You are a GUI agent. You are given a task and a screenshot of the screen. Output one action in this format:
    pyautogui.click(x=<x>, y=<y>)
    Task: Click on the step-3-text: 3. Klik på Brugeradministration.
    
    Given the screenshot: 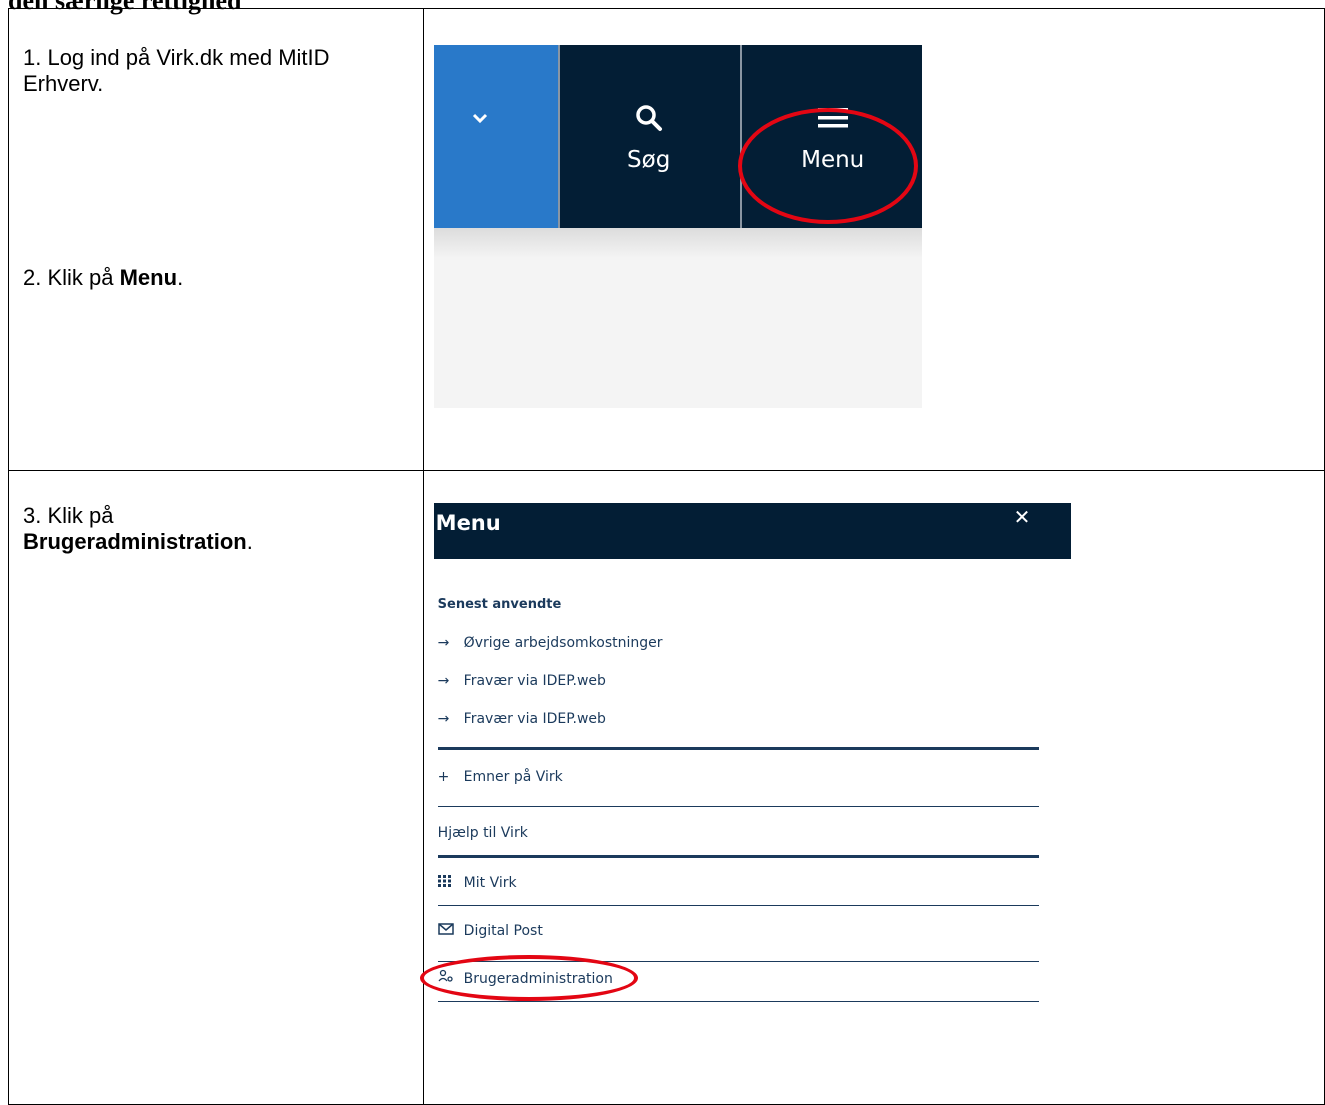 What is the action you would take?
    pyautogui.click(x=138, y=528)
    